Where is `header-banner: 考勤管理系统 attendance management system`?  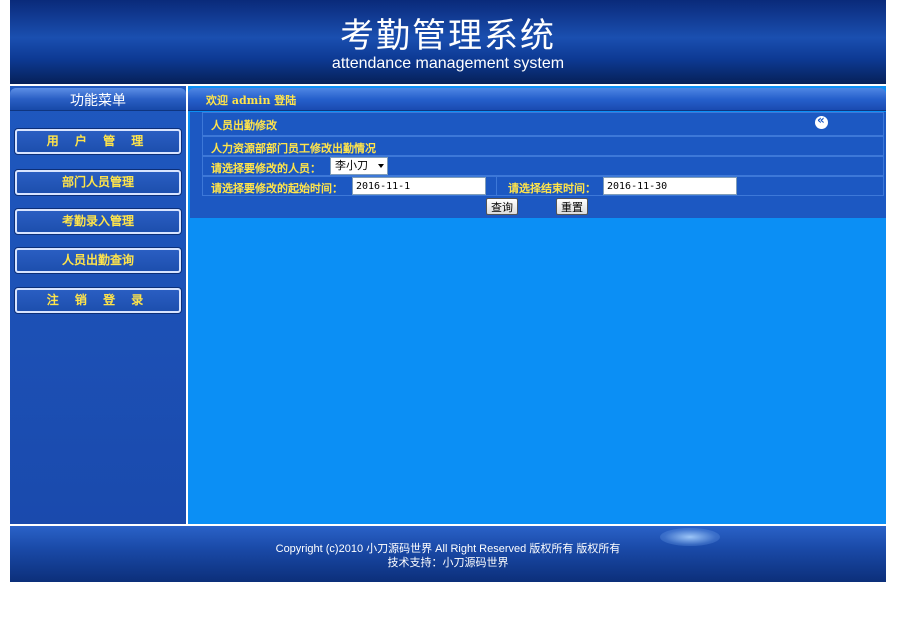 header-banner: 考勤管理系统 attendance management system is located at coordinates (448, 42).